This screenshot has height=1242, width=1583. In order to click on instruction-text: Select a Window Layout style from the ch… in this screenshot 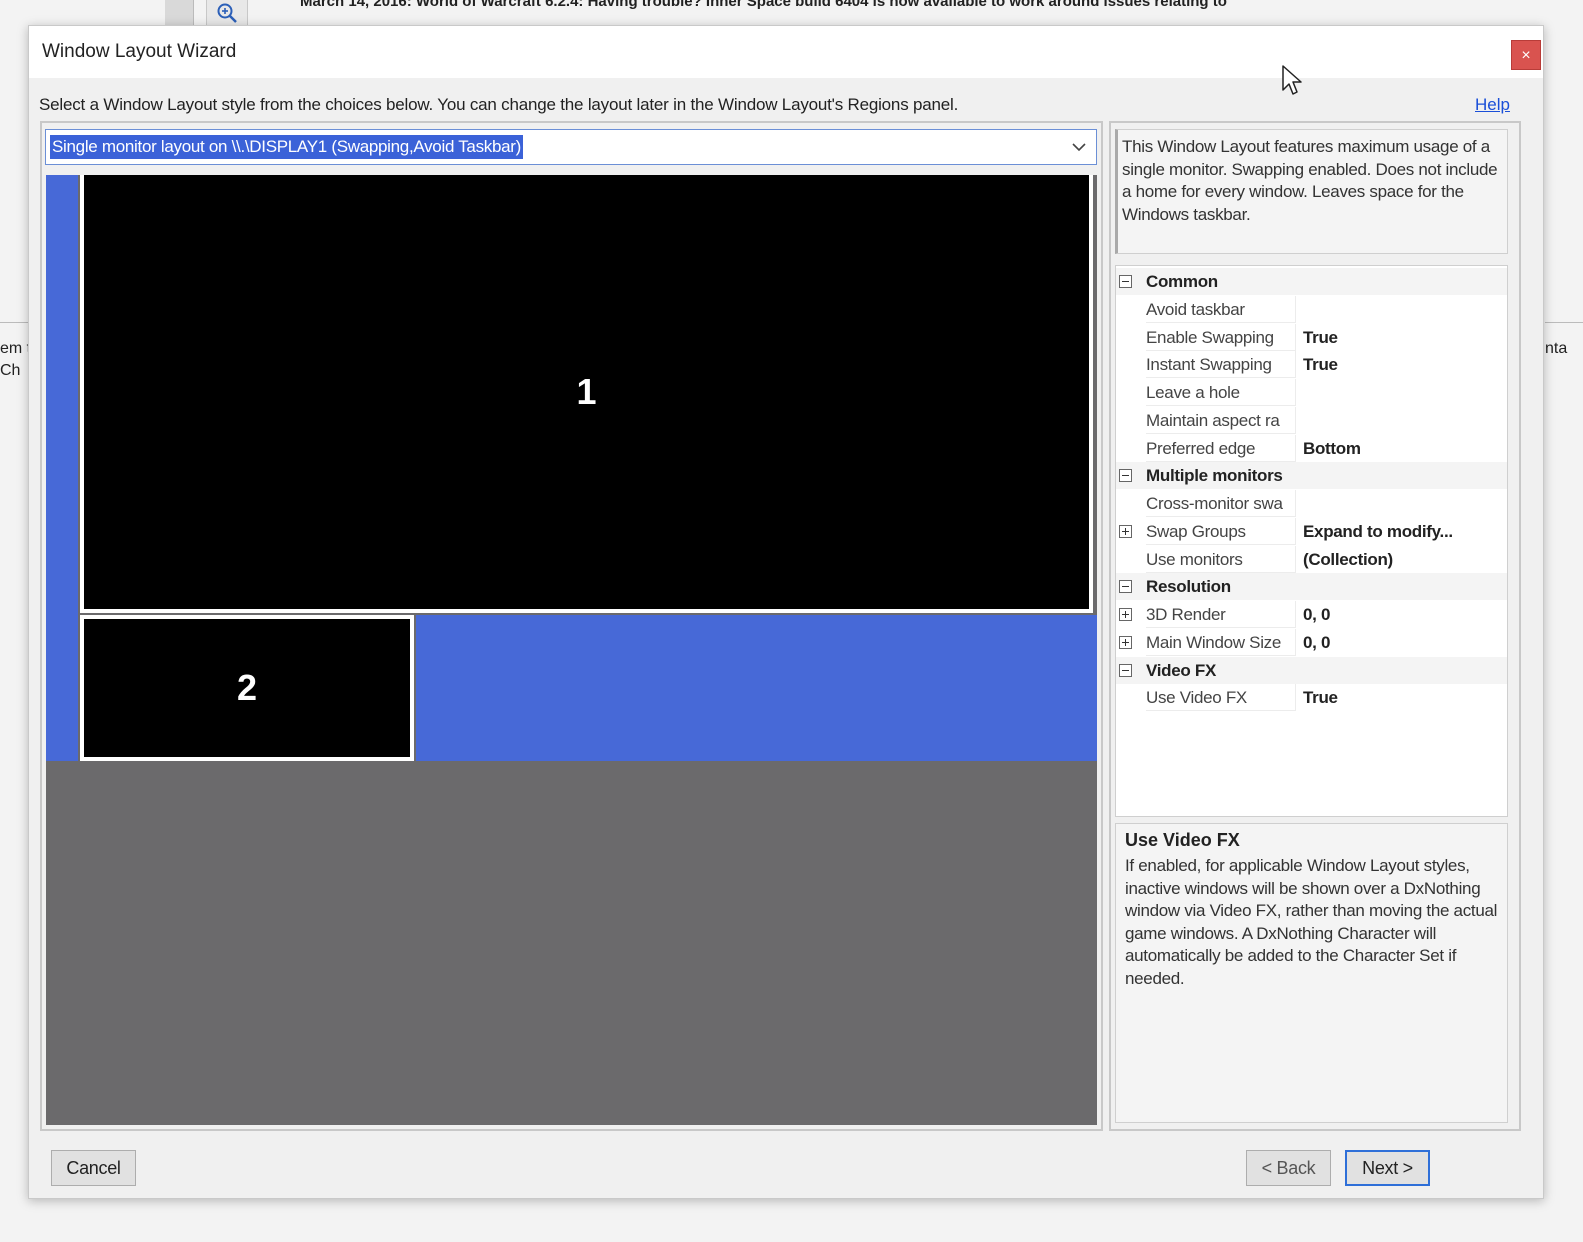, I will do `click(499, 104)`.